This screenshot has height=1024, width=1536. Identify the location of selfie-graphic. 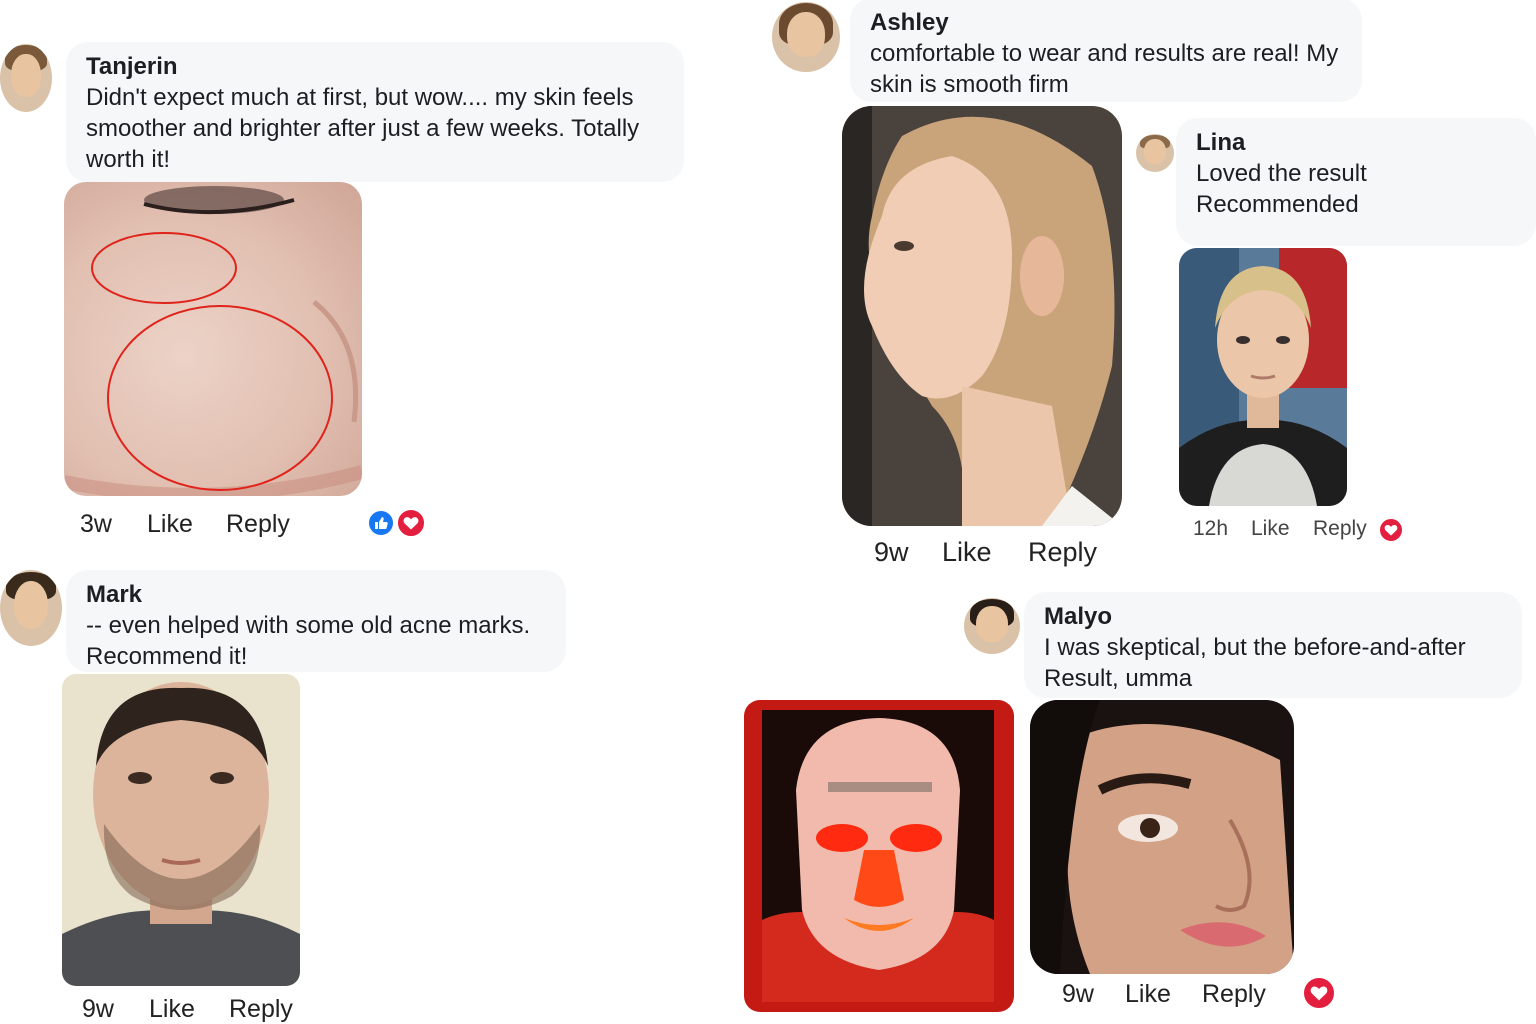
(1263, 377).